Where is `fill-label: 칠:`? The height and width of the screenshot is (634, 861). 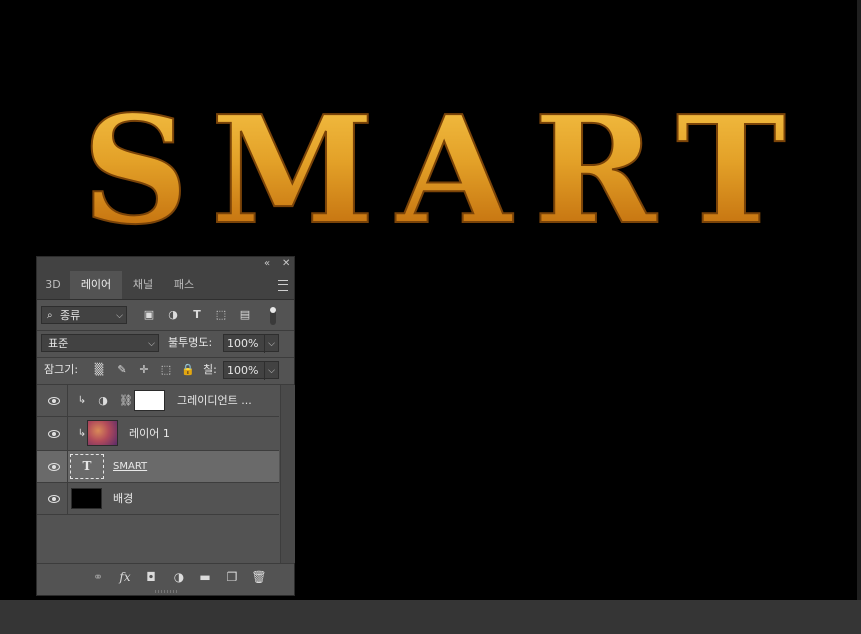 fill-label: 칠: is located at coordinates (210, 369).